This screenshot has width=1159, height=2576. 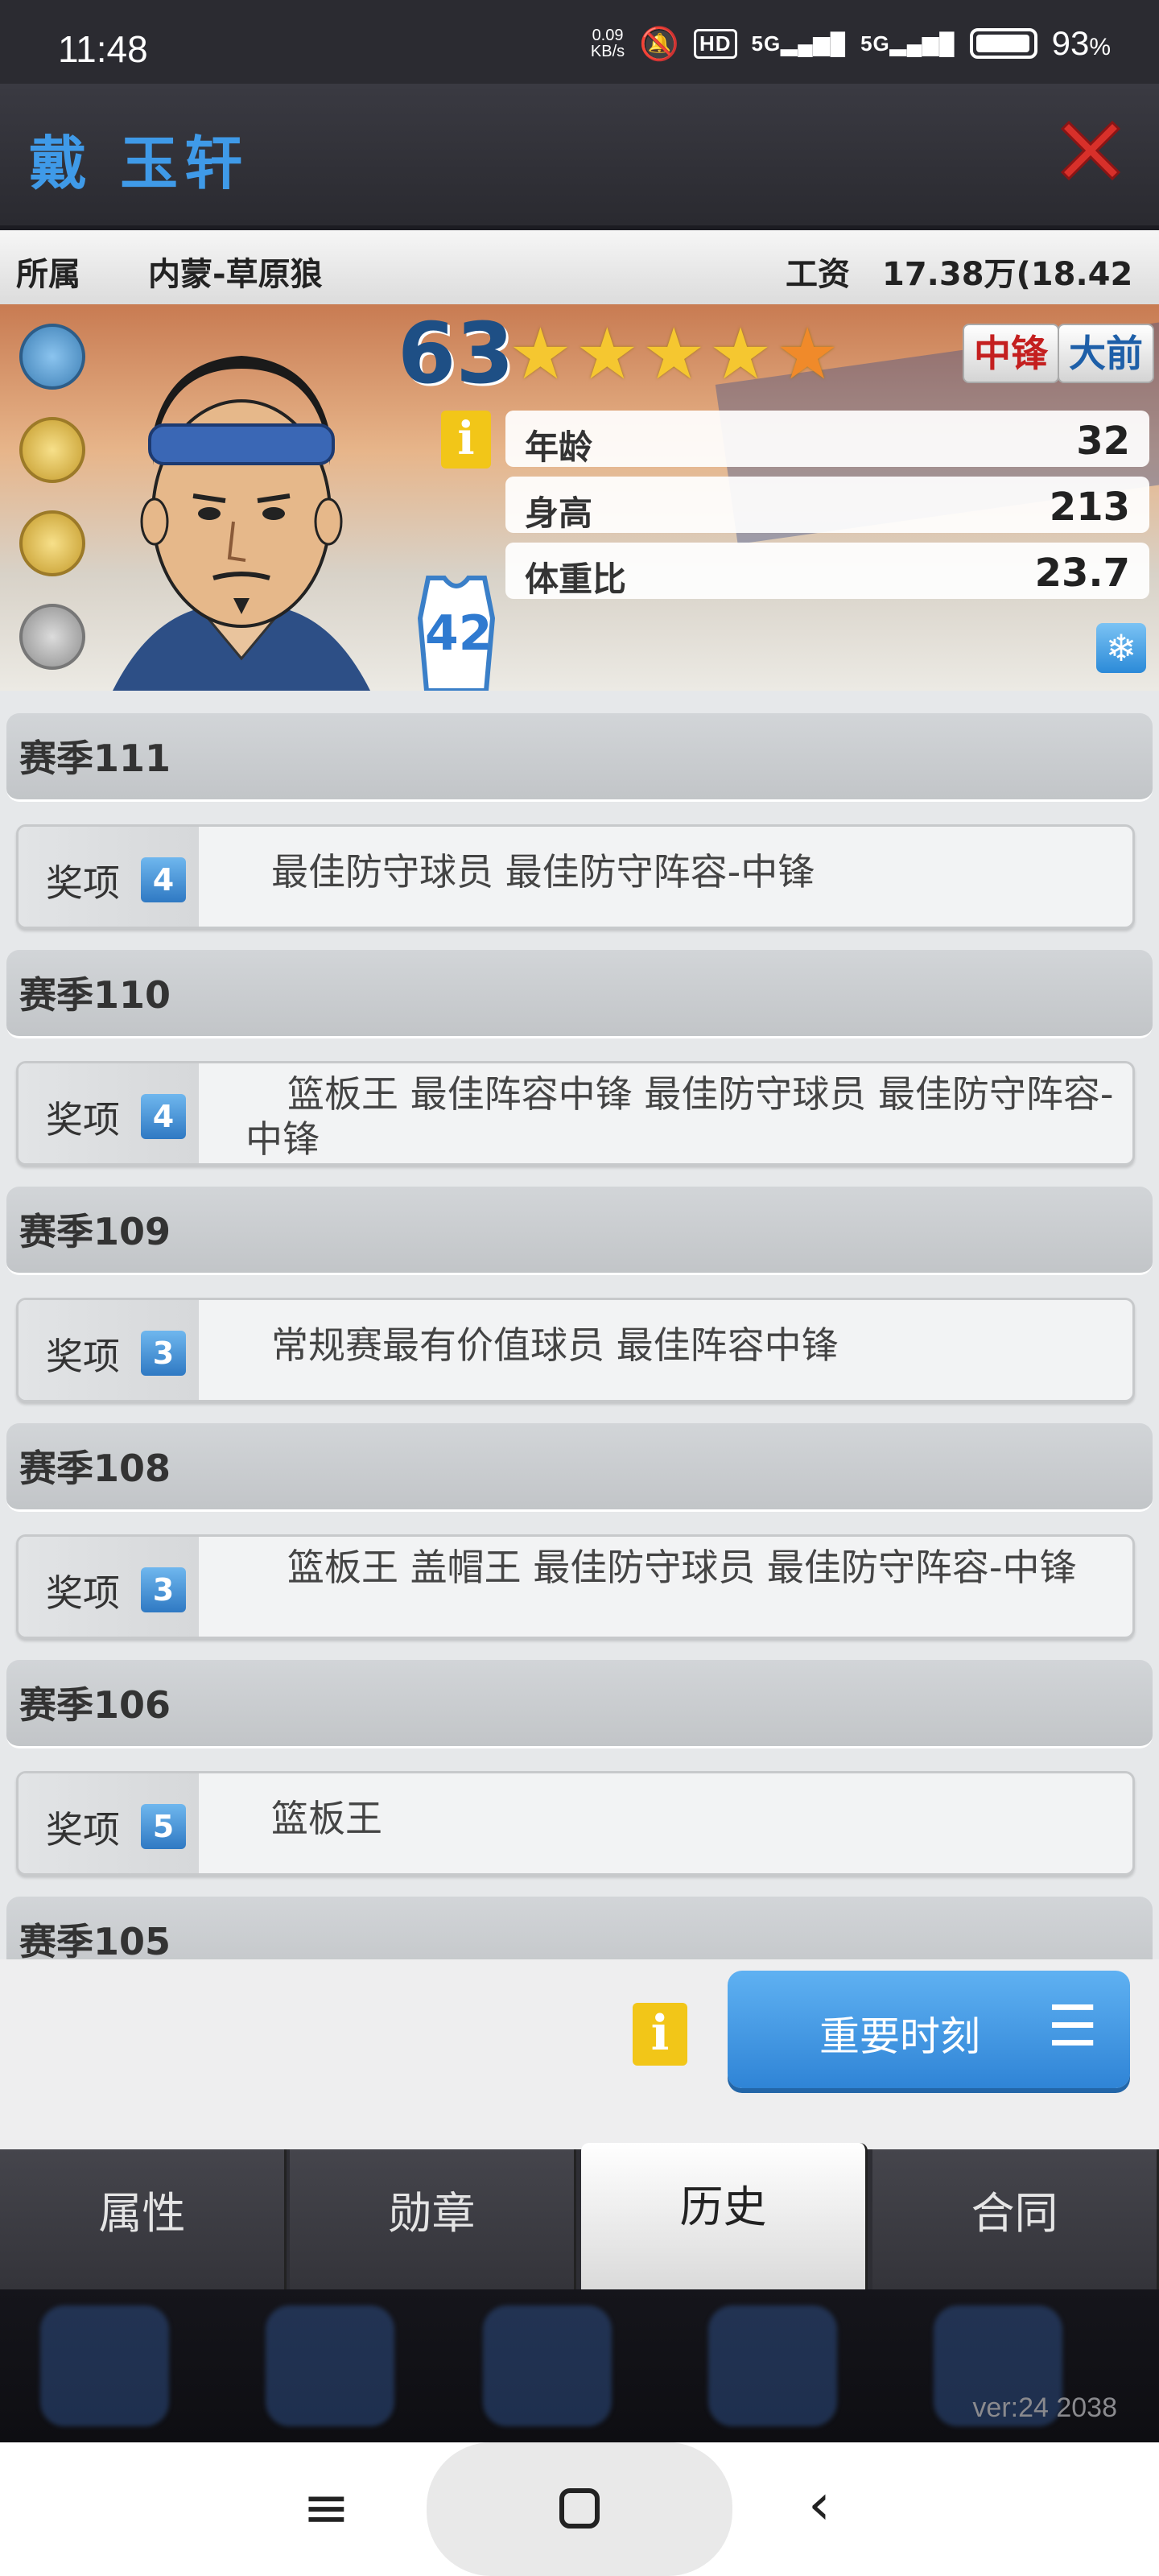 What do you see at coordinates (818, 274) in the screenshot?
I see `salary-label: 工资` at bounding box center [818, 274].